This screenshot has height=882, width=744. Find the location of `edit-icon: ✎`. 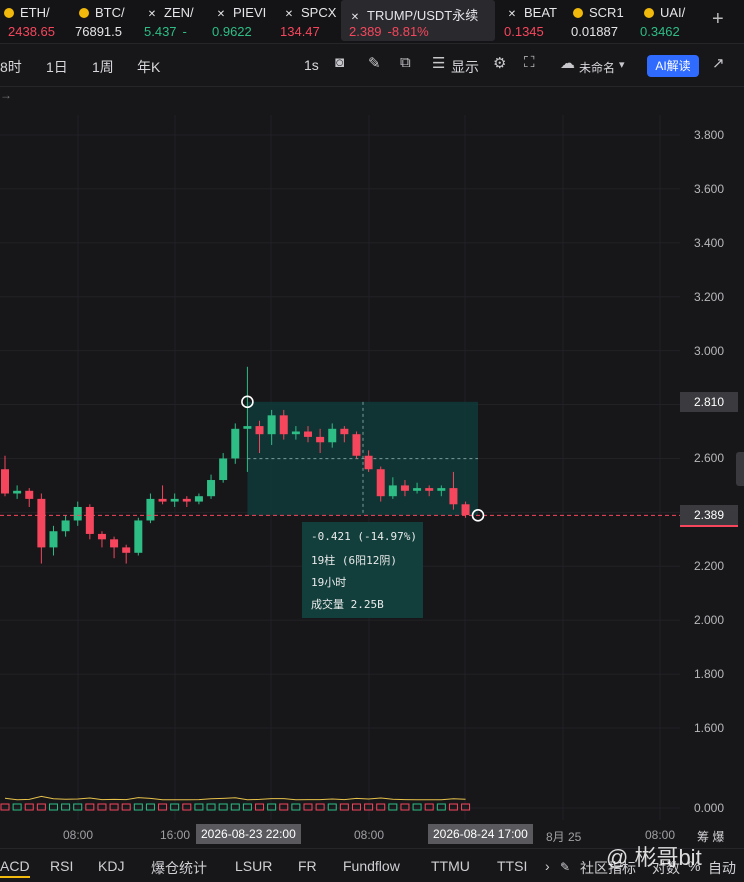

edit-icon: ✎ is located at coordinates (565, 867).